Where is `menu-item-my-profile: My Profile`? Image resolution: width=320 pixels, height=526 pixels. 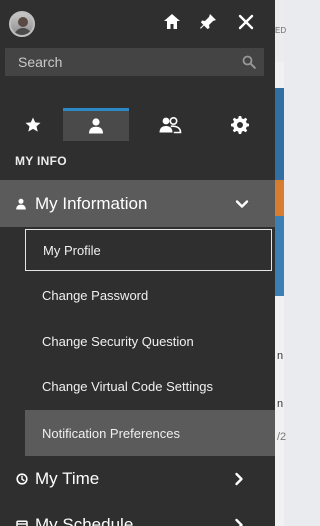
menu-item-my-profile: My Profile is located at coordinates (148, 250).